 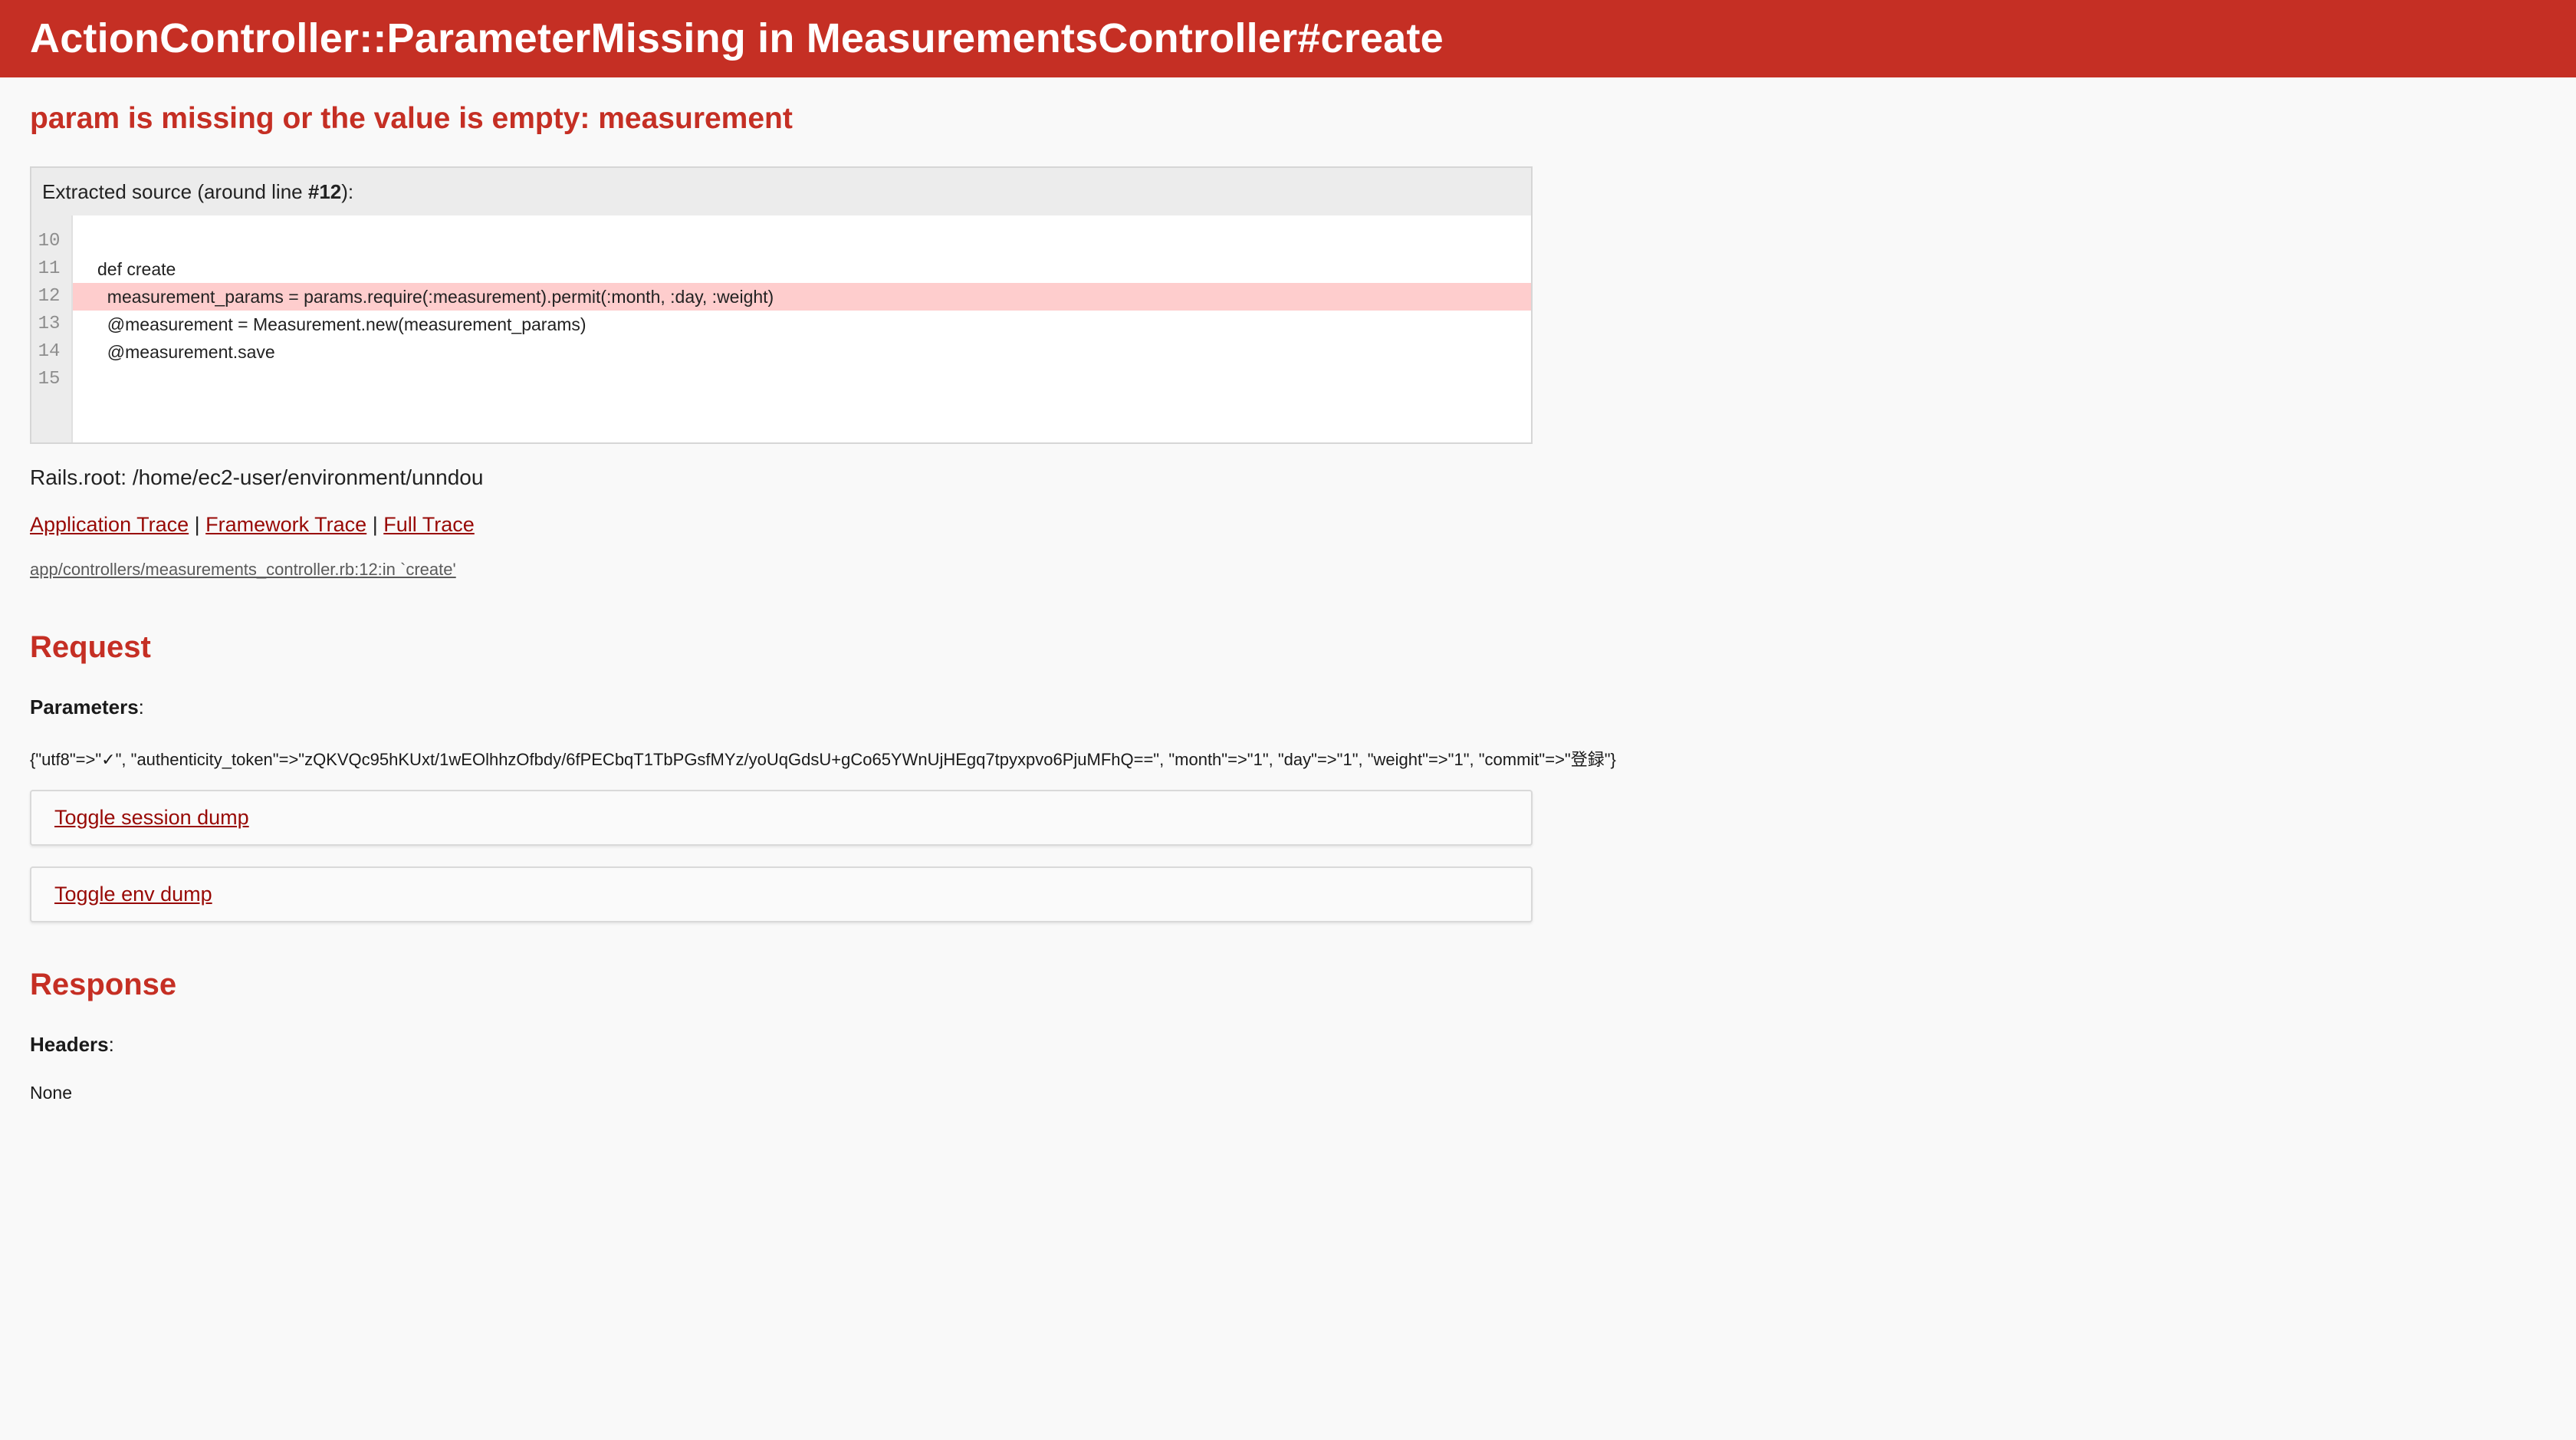 I want to click on source-heading: Extracted source (around line #12):, so click(x=781, y=191).